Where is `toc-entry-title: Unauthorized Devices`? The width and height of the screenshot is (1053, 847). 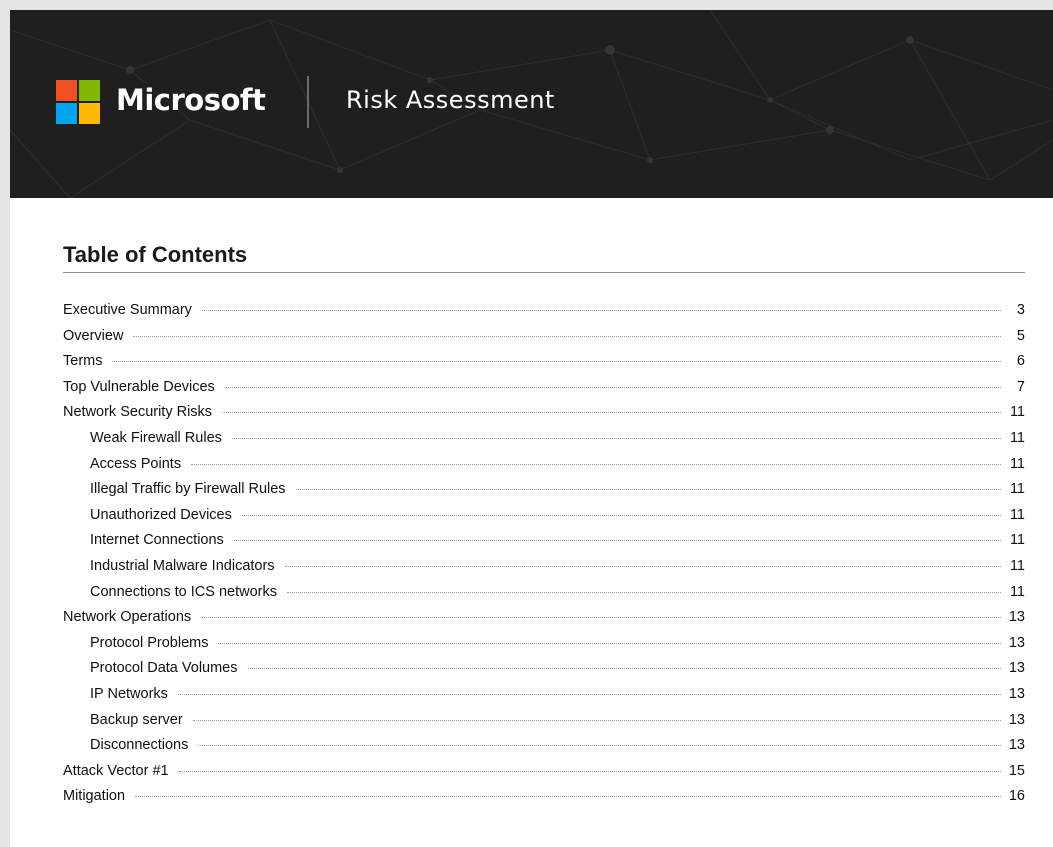
toc-entry-title: Unauthorized Devices is located at coordinates (161, 515).